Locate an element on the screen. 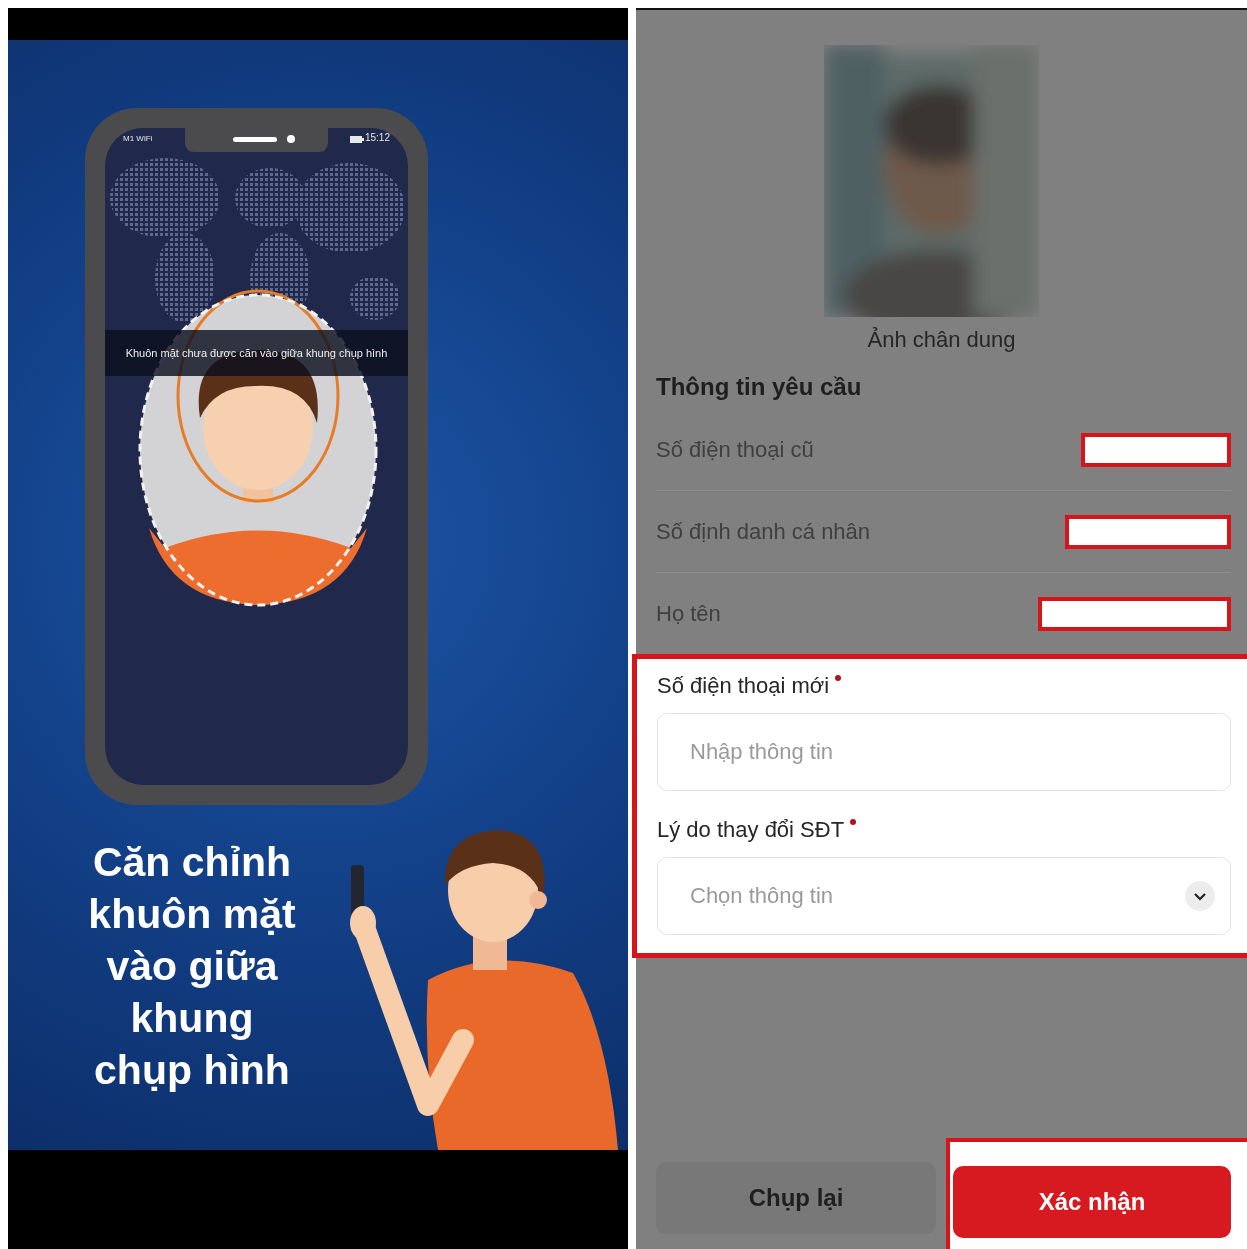  battery-icon is located at coordinates (357, 139).